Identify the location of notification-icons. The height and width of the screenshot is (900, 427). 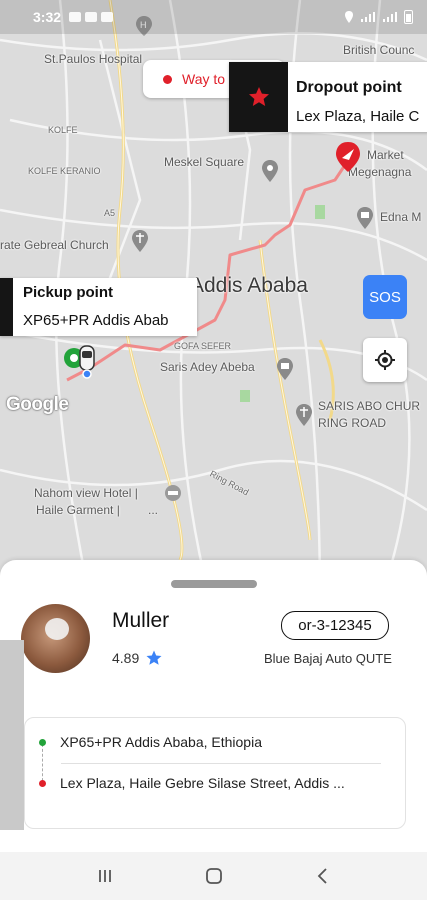
(91, 17).